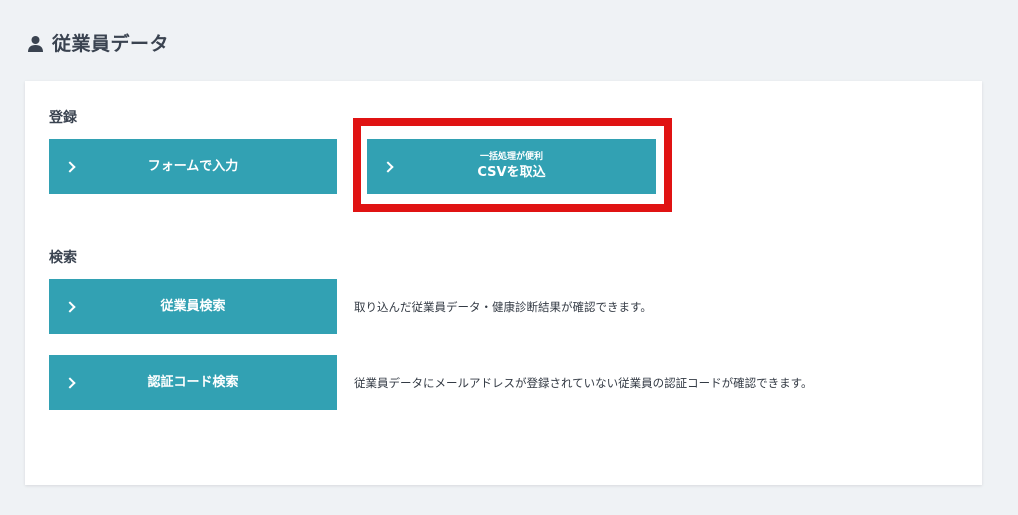 The width and height of the screenshot is (1018, 515). Describe the element at coordinates (111, 43) in the screenshot. I see `page-title: 従業員データ` at that location.